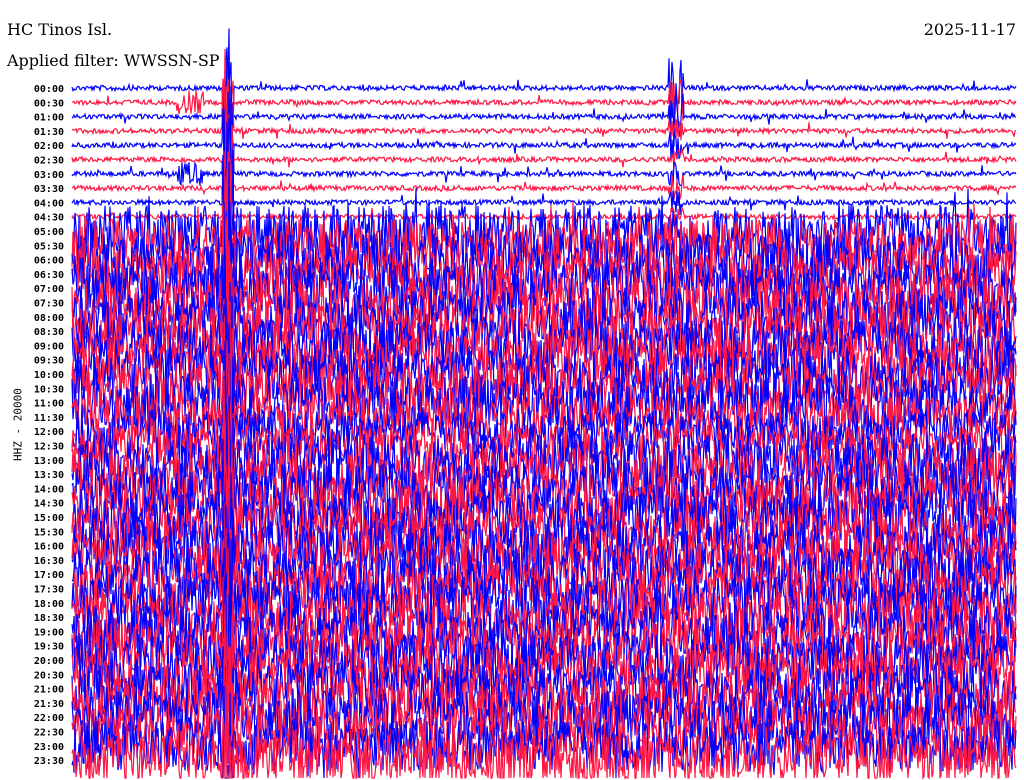 This screenshot has height=780, width=1024. Describe the element at coordinates (49, 504) in the screenshot. I see `row-time-label: 14:30` at that location.